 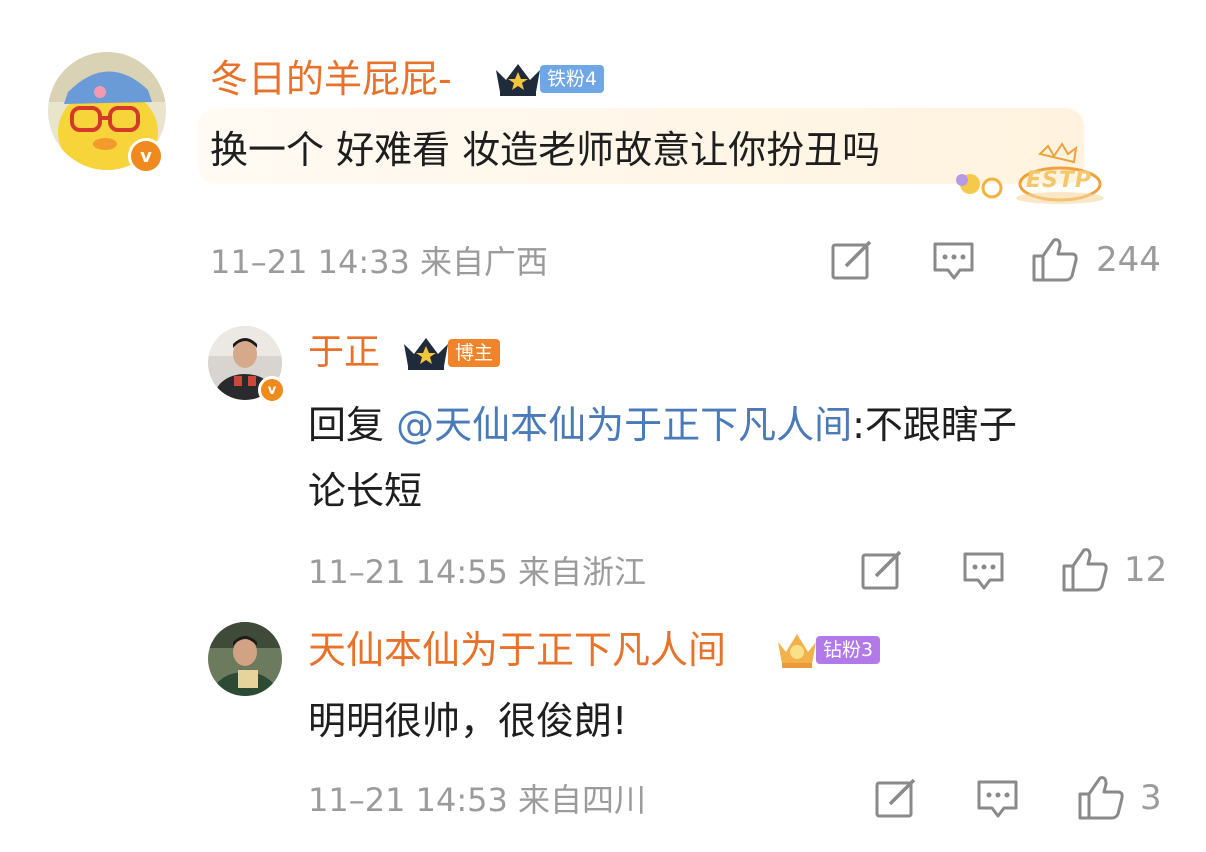 What do you see at coordinates (474, 353) in the screenshot?
I see `badge-label: 博主` at bounding box center [474, 353].